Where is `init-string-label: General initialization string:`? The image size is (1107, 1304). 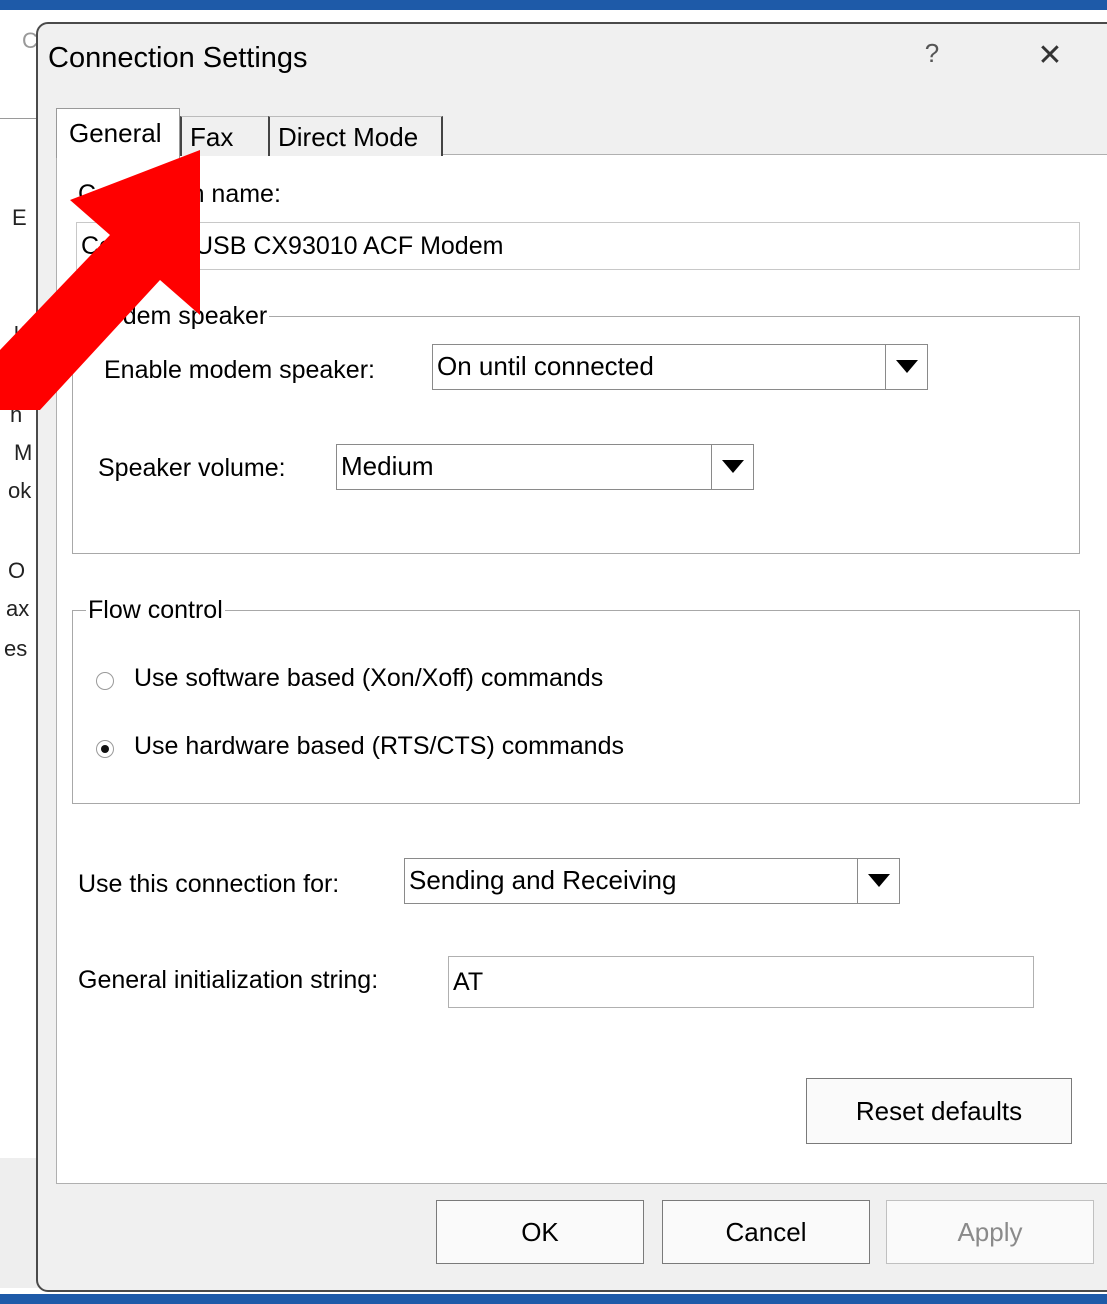
init-string-label: General initialization string: is located at coordinates (228, 980).